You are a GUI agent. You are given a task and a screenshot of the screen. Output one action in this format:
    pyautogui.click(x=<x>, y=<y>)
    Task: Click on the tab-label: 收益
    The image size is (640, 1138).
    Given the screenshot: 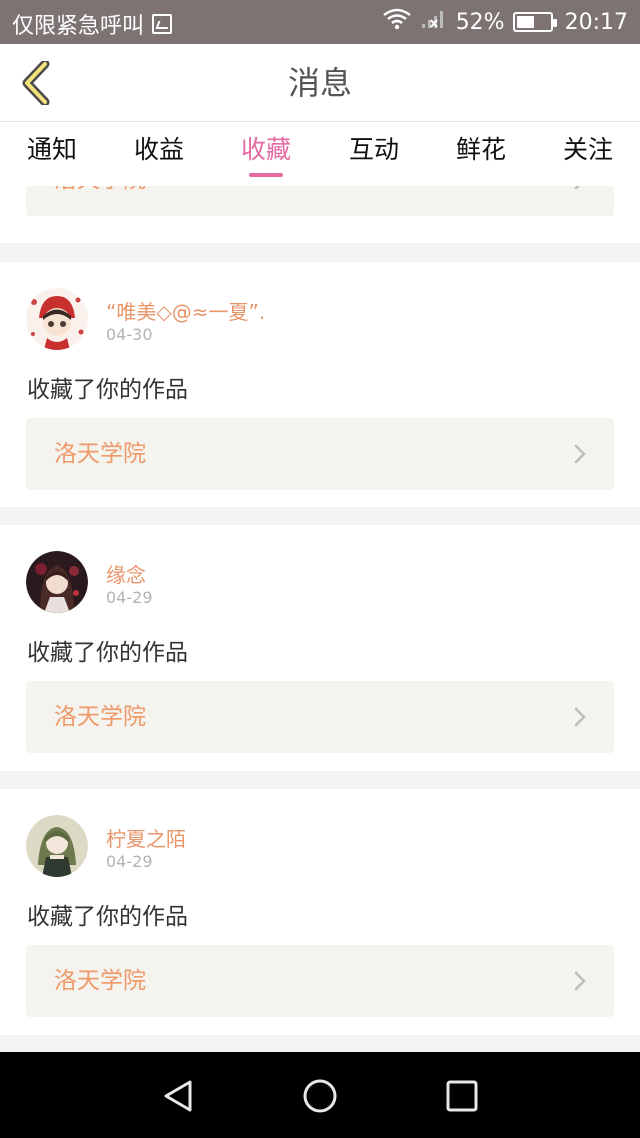 What is the action you would take?
    pyautogui.click(x=158, y=149)
    